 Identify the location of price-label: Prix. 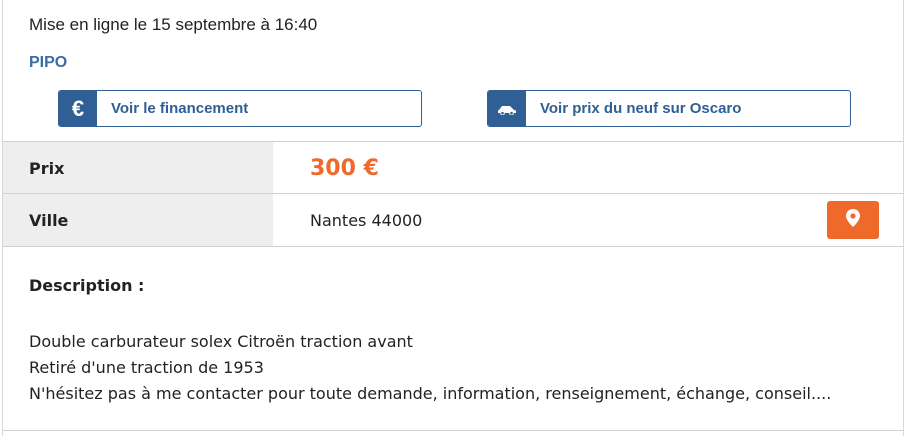
(138, 168).